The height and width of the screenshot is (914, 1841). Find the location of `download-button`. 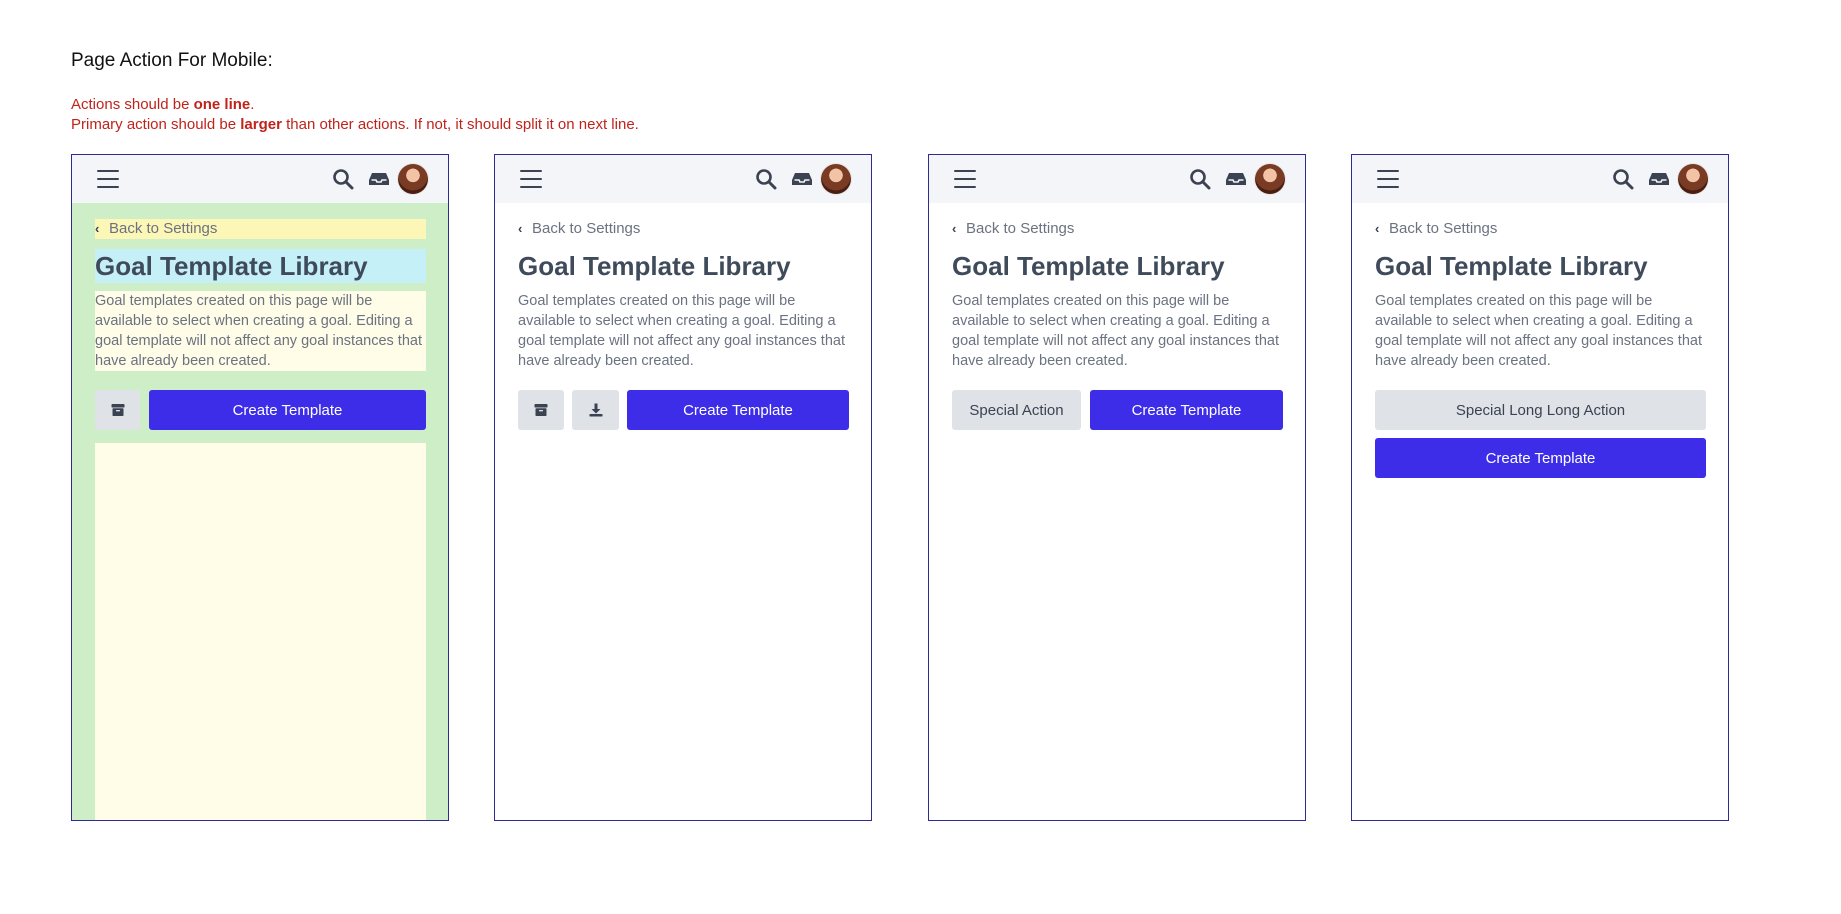

download-button is located at coordinates (595, 410).